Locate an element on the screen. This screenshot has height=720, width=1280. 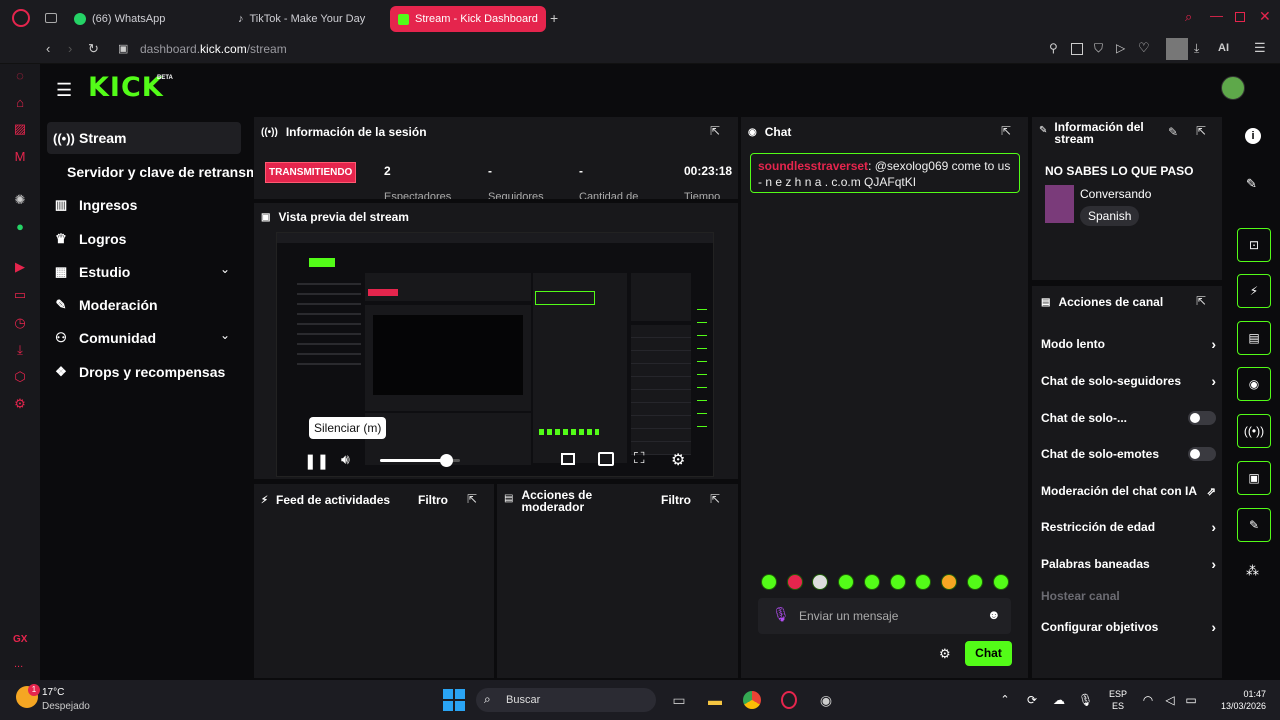
tray-mic-icon: 🎙︎ is located at coordinates (1085, 700).